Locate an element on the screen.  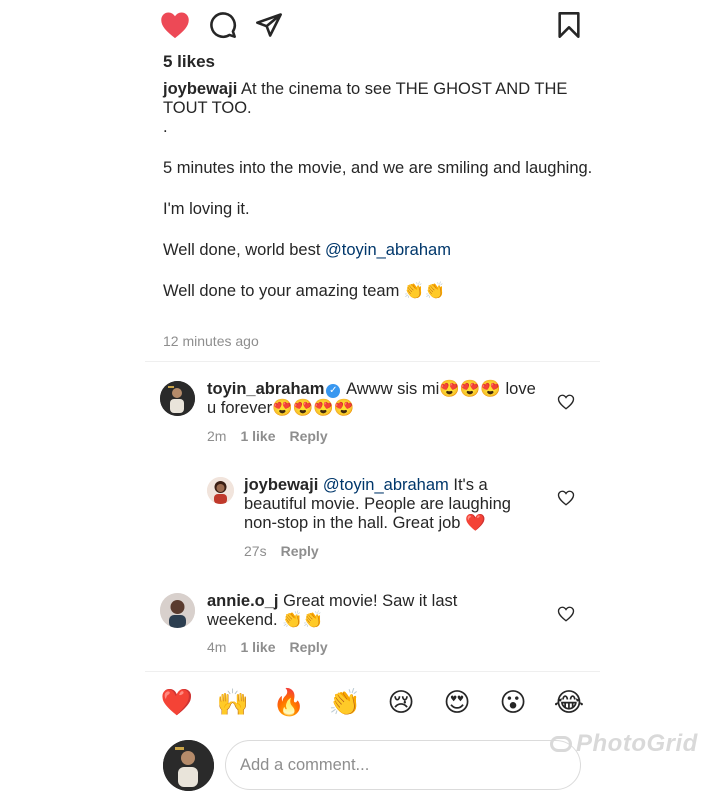
heart-filled-icon is located at coordinates (175, 25).